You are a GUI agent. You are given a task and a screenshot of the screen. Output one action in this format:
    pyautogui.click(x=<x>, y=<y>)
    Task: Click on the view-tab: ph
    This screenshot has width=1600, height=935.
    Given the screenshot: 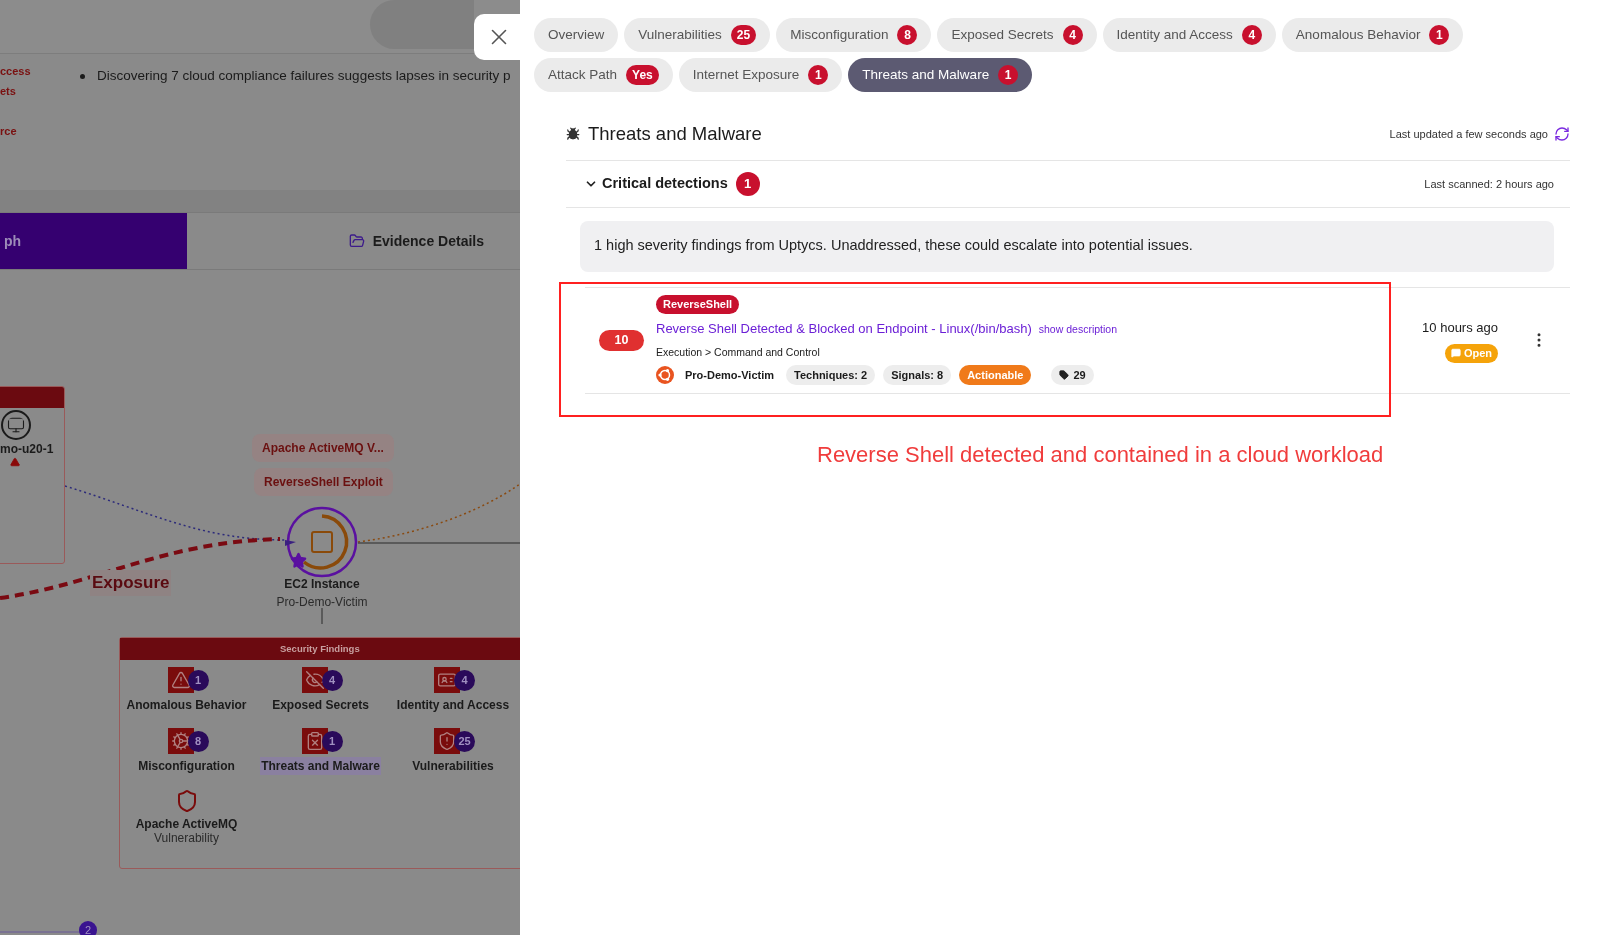 What is the action you would take?
    pyautogui.click(x=93, y=241)
    